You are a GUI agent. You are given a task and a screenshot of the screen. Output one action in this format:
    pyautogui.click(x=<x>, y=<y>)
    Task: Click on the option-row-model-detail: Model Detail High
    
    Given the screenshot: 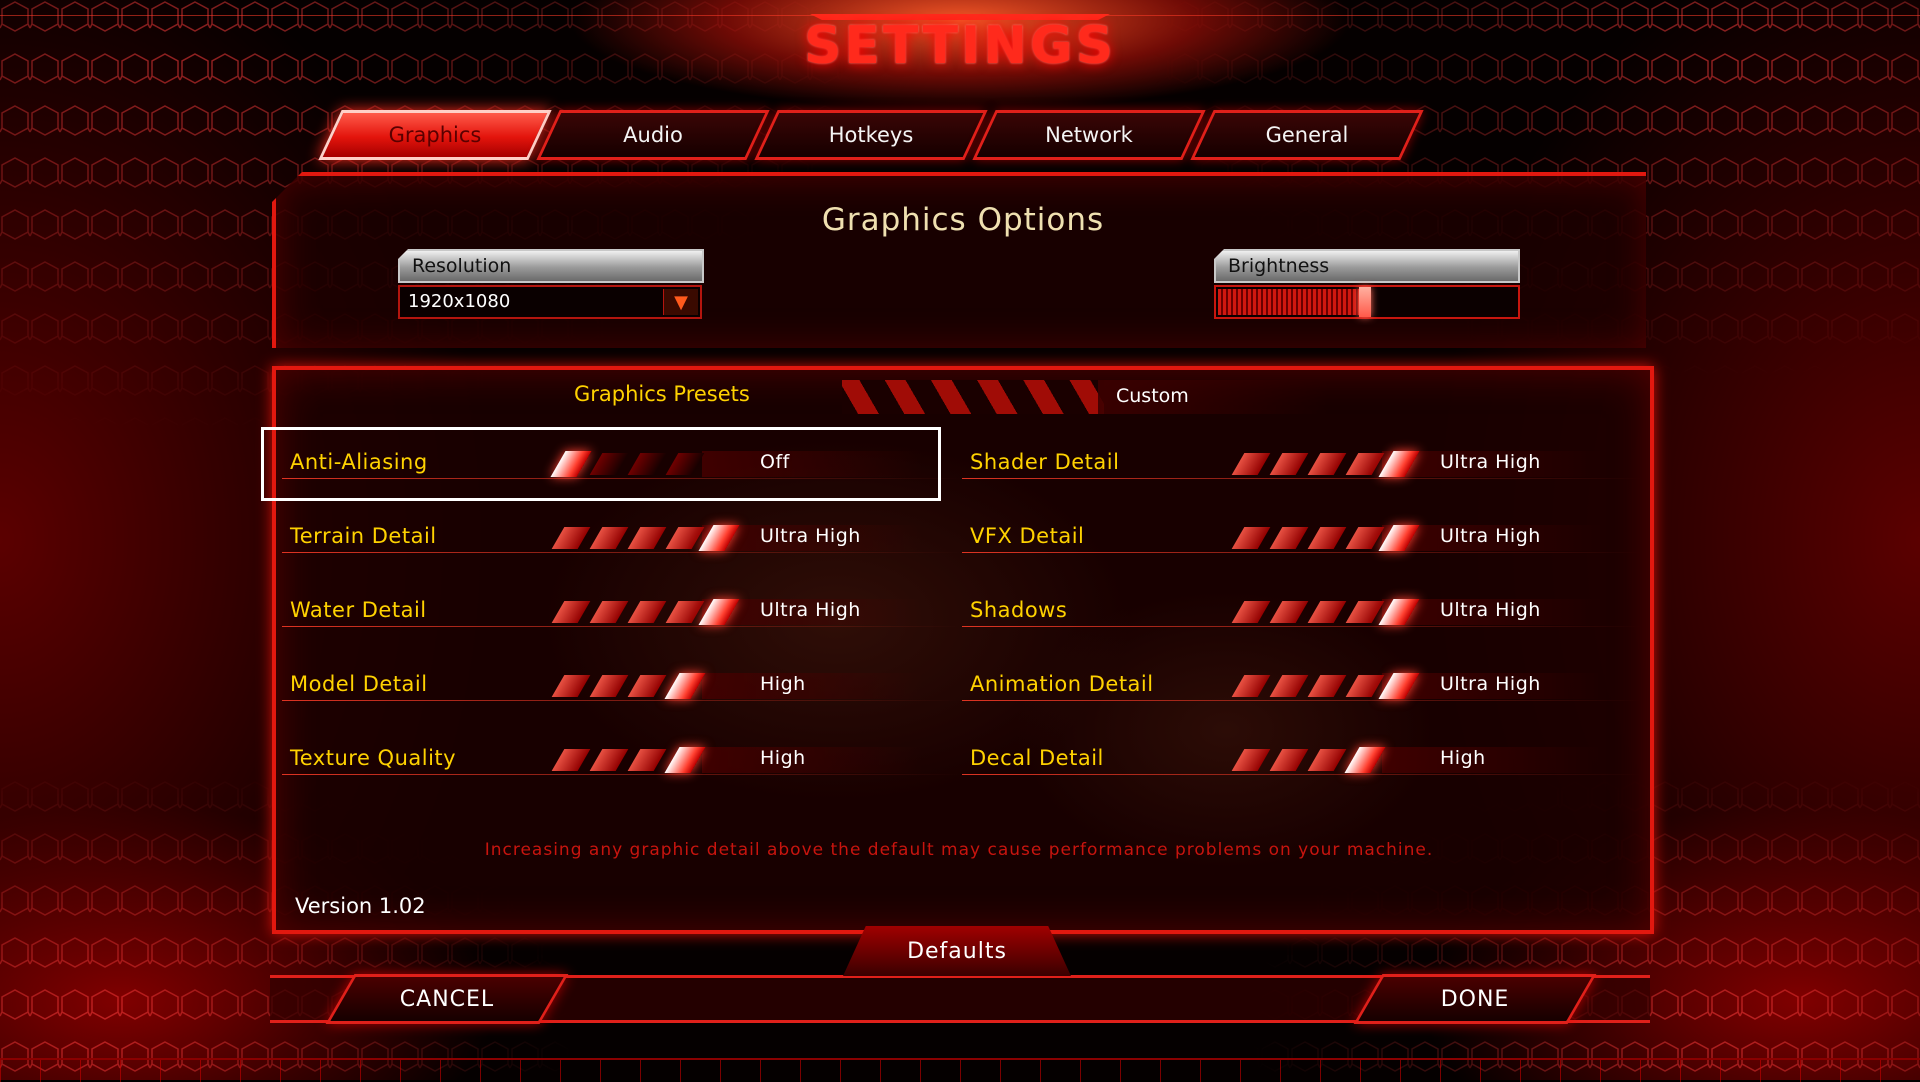 What is the action you would take?
    pyautogui.click(x=622, y=687)
    